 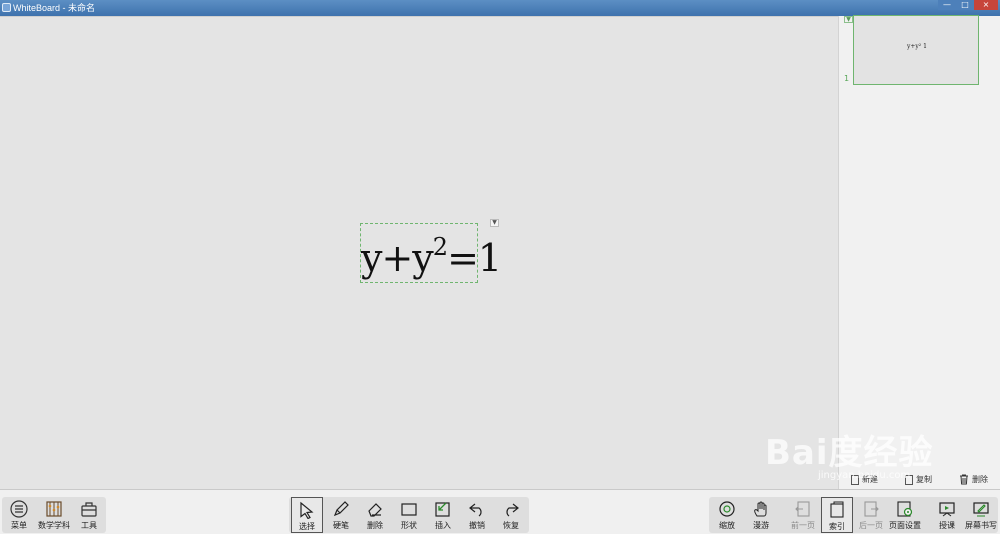 What do you see at coordinates (919, 252) in the screenshot?
I see `page-index-panel: ▼ y+y² 1 1 新建 复制 删除` at bounding box center [919, 252].